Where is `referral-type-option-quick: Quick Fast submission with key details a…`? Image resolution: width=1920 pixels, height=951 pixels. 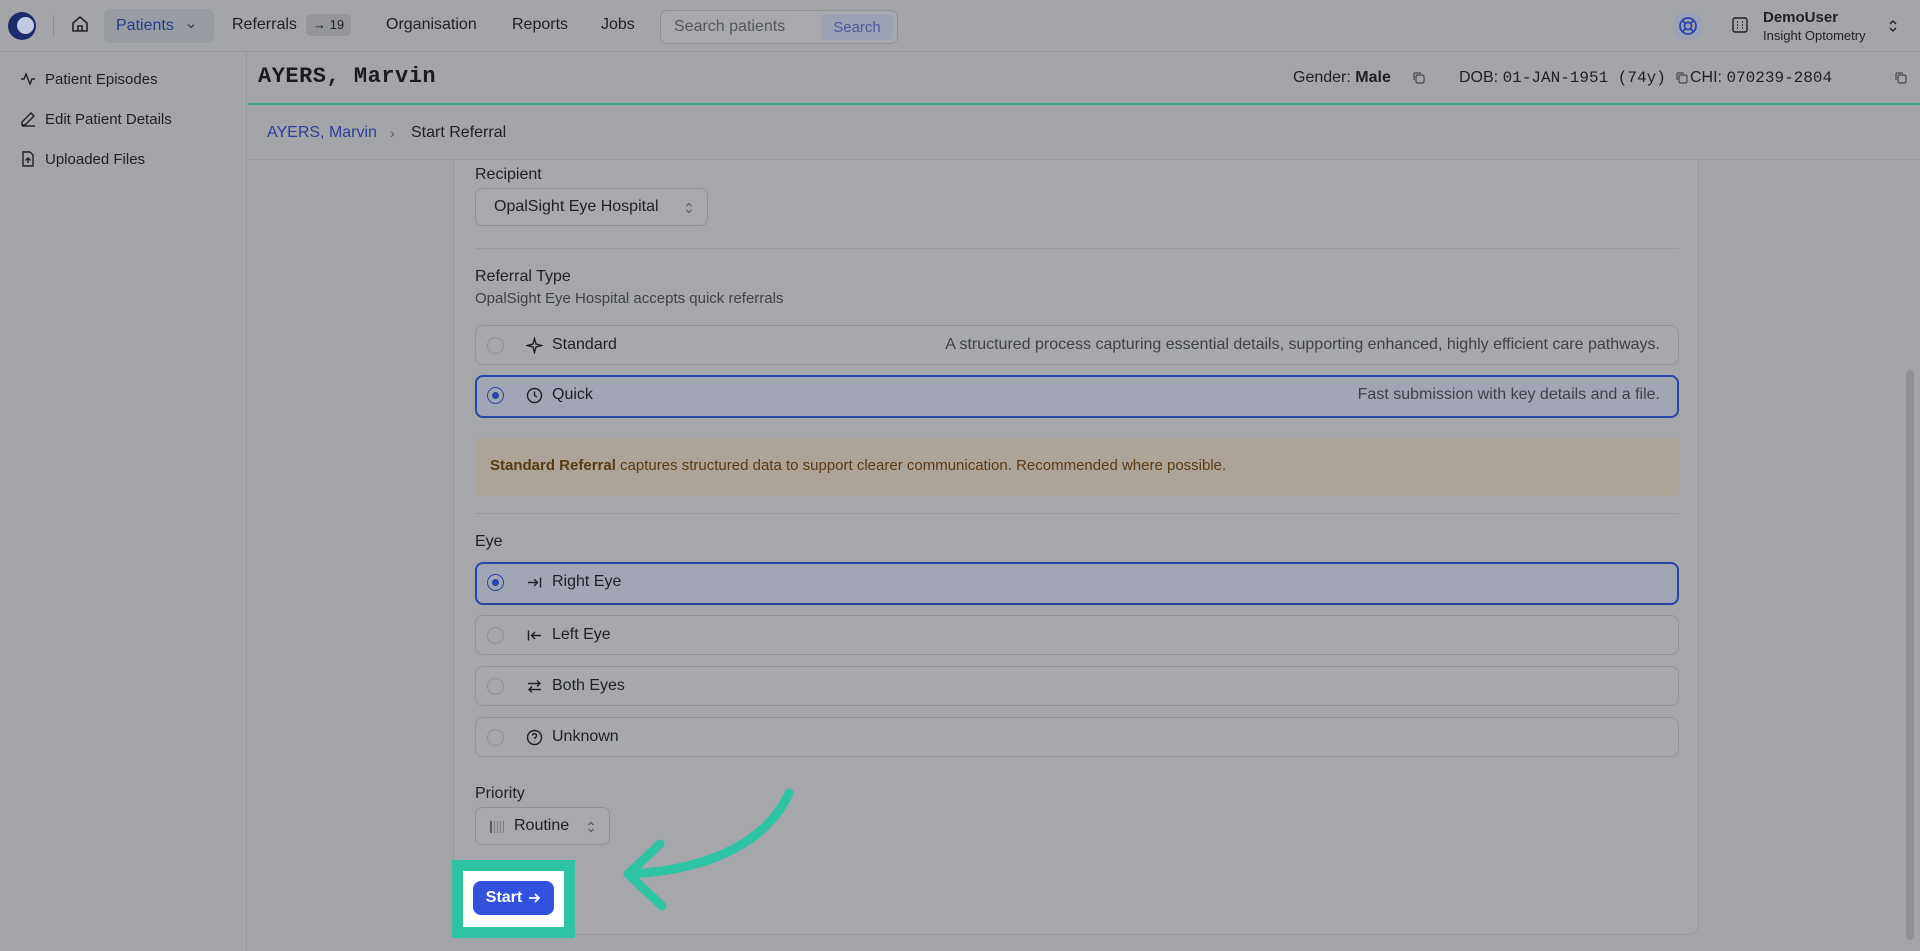
referral-type-option-quick: Quick Fast submission with key details a… is located at coordinates (1077, 396).